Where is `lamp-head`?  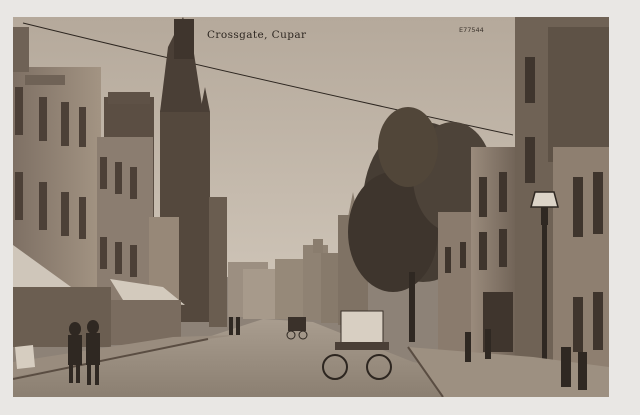
lamp-head is located at coordinates (544, 199).